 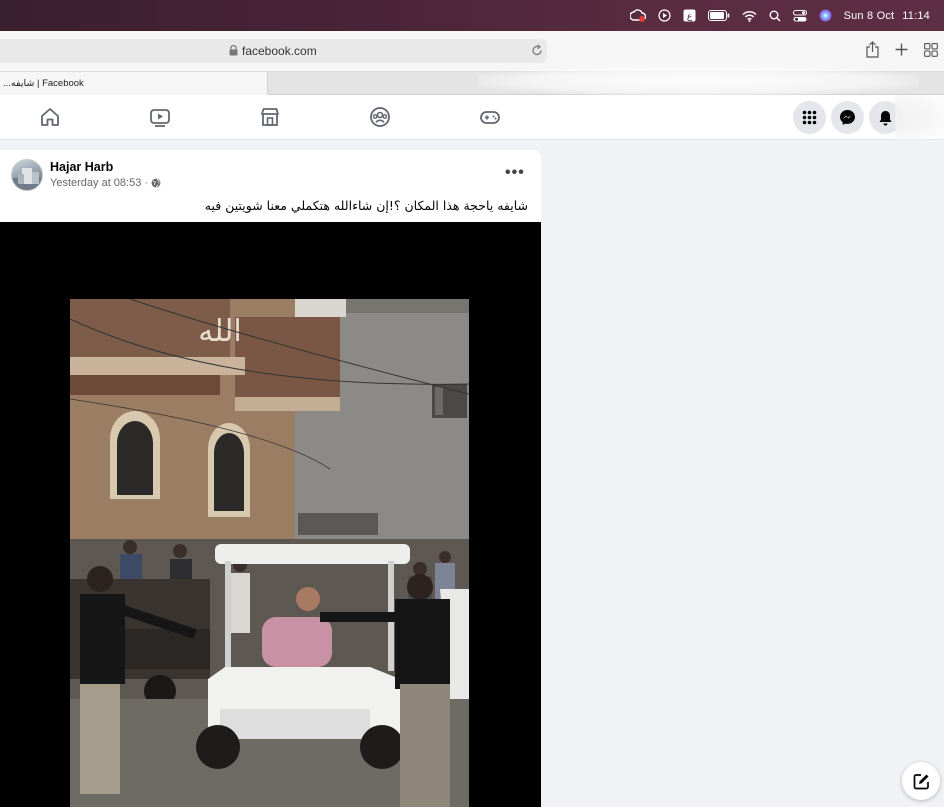 I want to click on notifications-icon, so click(x=885, y=117).